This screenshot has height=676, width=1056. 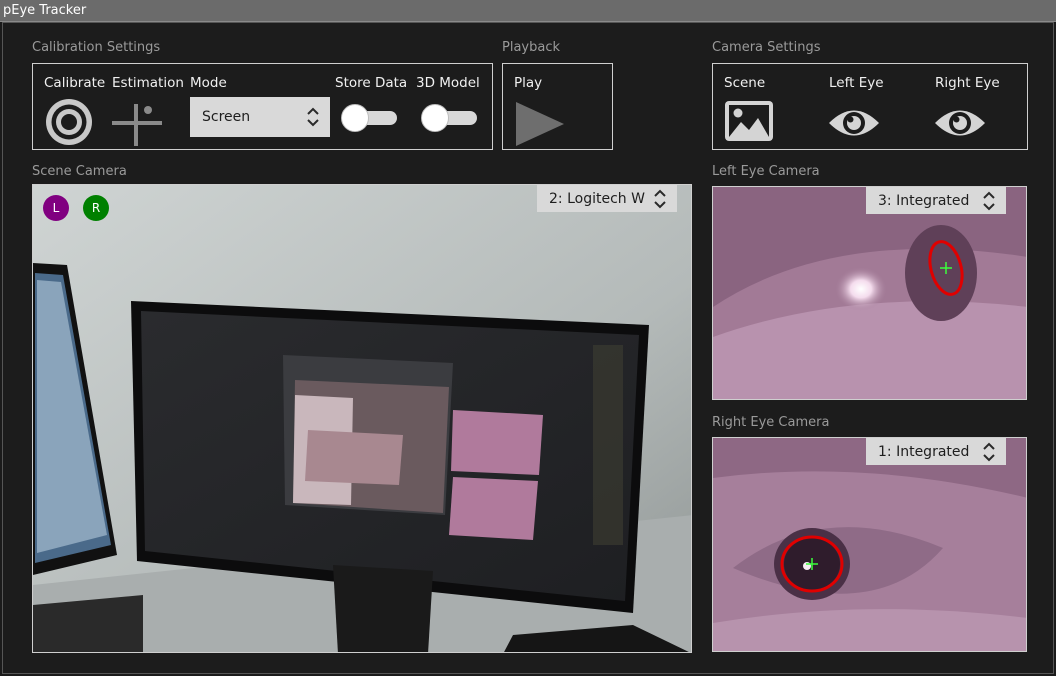 I want to click on right-eye-camera-view: 1: Integrated, so click(x=869, y=544).